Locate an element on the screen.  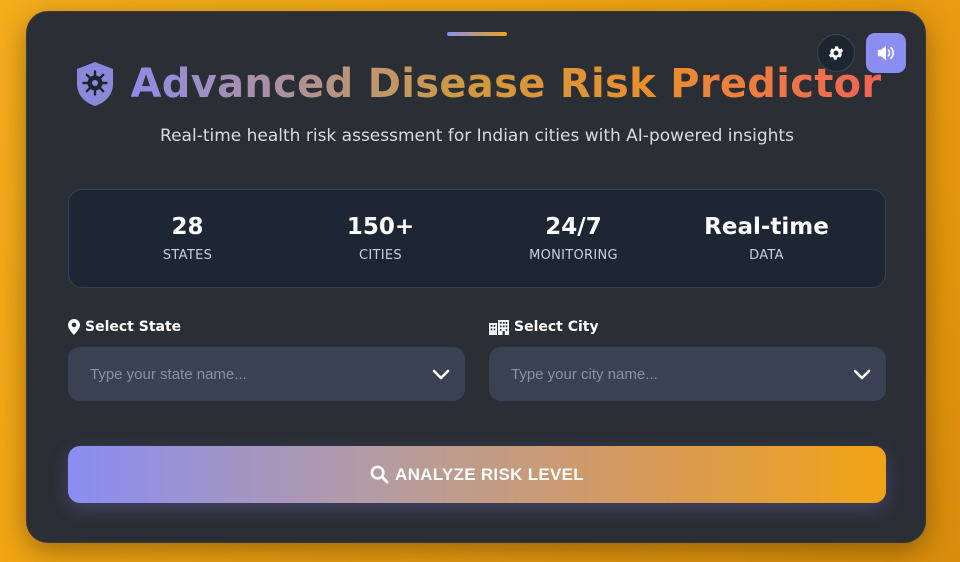
analyze-risk-button: ANALYZE RISK LEVEL is located at coordinates (477, 474).